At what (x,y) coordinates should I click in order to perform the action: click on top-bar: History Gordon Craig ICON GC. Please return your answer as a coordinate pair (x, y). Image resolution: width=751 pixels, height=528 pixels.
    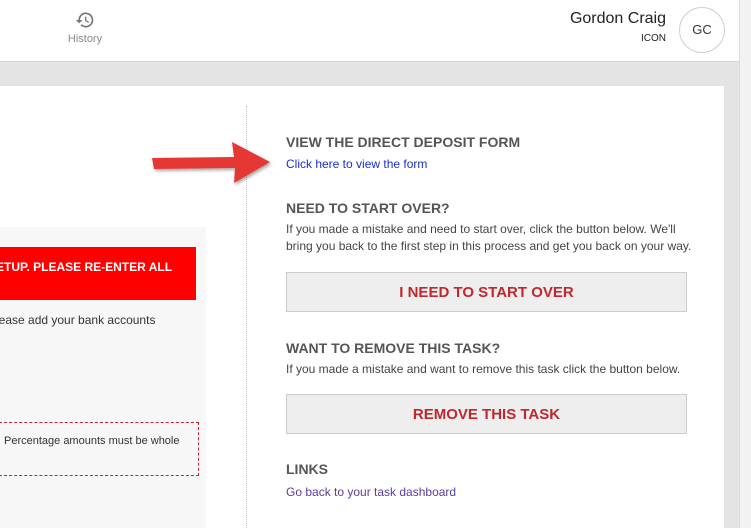
    Looking at the image, I should click on (369, 31).